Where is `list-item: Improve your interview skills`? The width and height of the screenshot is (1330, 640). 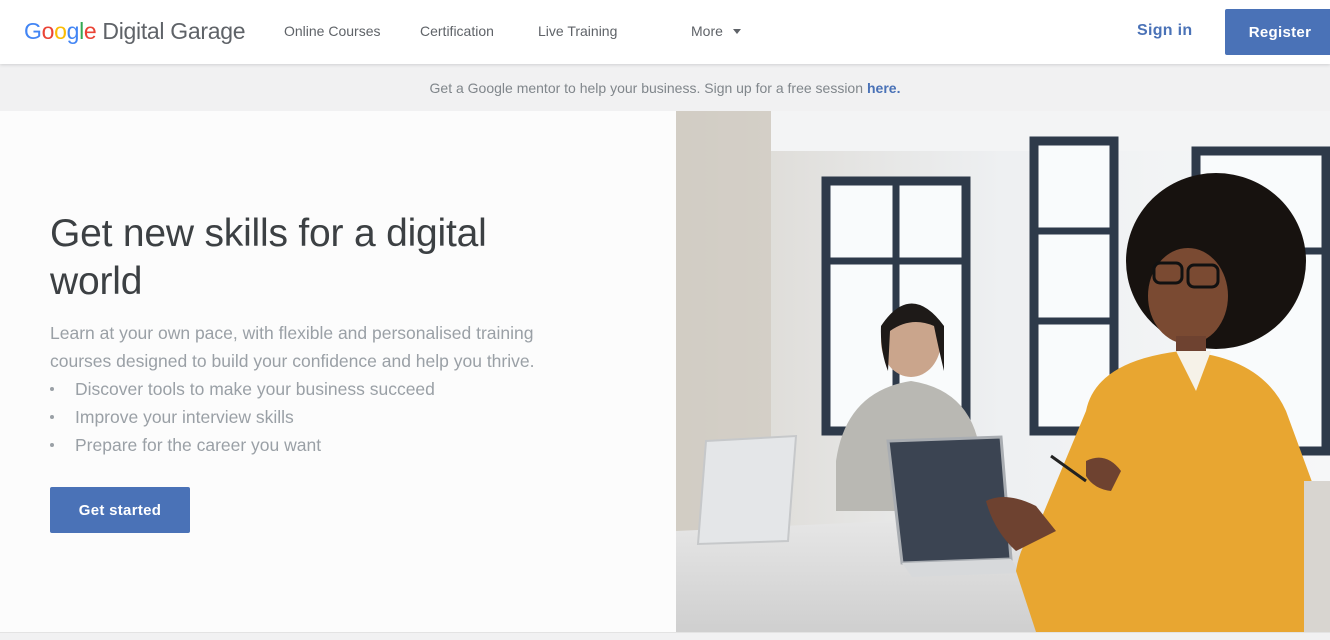 list-item: Improve your interview skills is located at coordinates (242, 417).